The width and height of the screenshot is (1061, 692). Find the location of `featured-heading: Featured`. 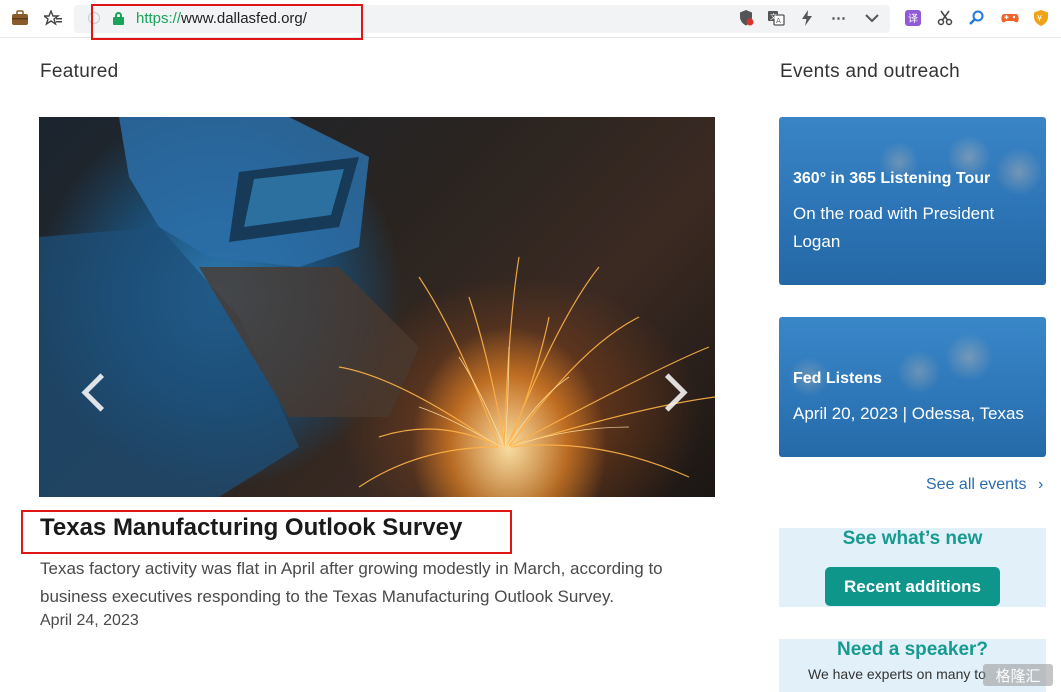

featured-heading: Featured is located at coordinates (79, 71).